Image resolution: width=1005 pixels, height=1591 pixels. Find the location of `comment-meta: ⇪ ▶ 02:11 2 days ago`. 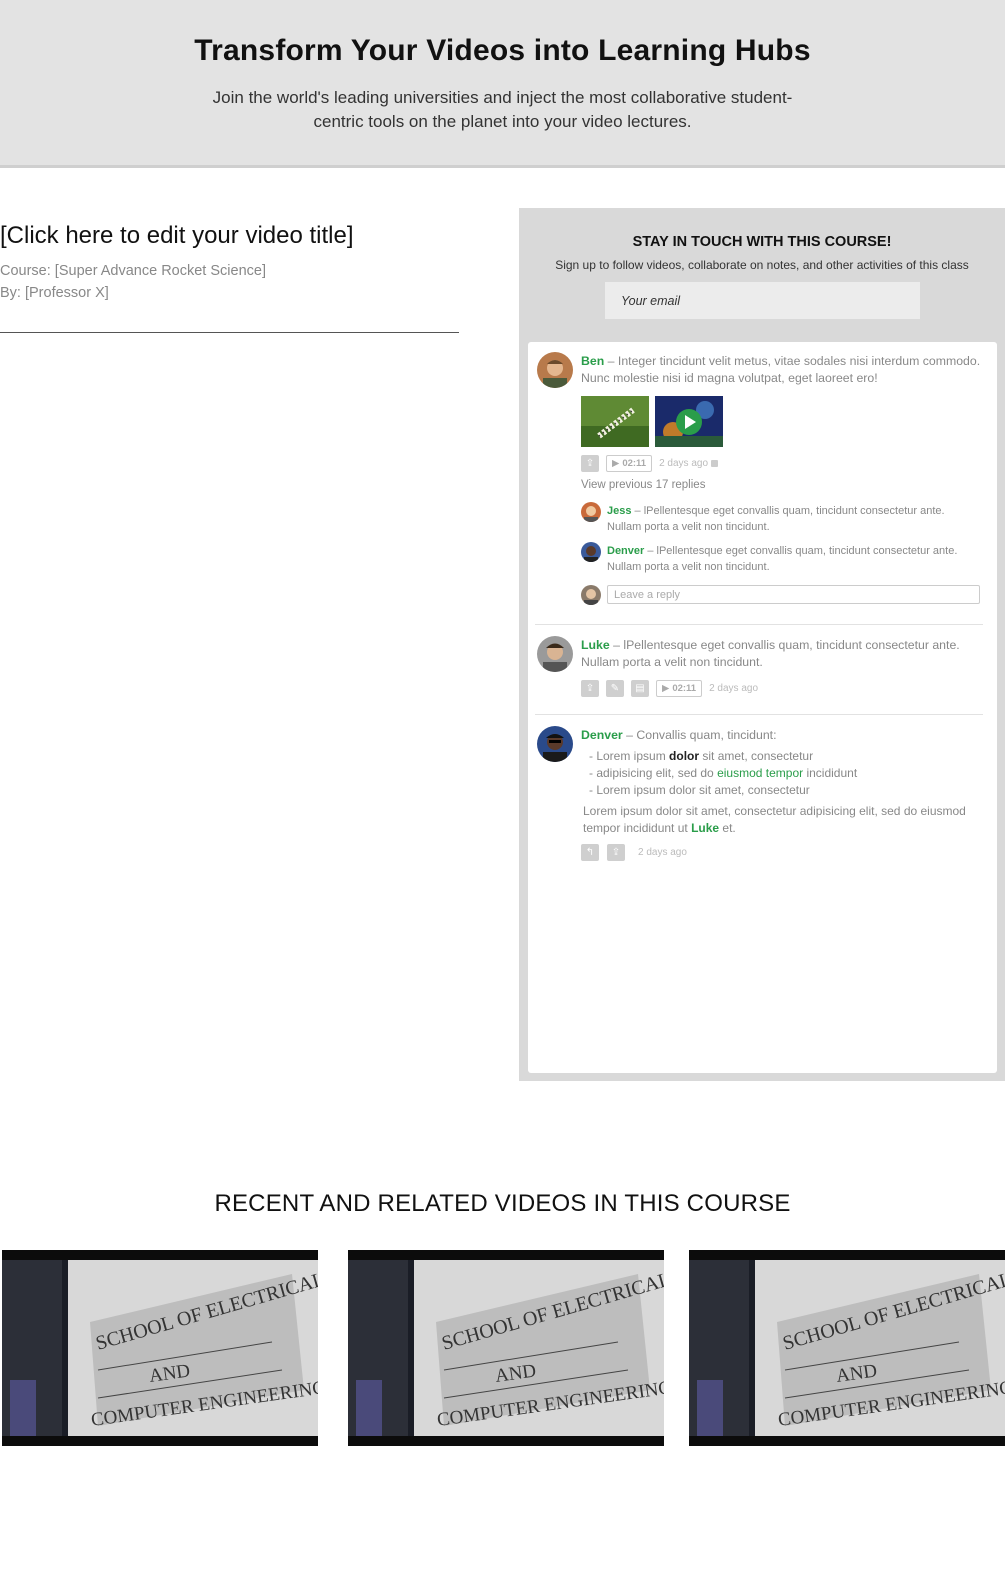

comment-meta: ⇪ ▶ 02:11 2 days ago is located at coordinates (650, 463).